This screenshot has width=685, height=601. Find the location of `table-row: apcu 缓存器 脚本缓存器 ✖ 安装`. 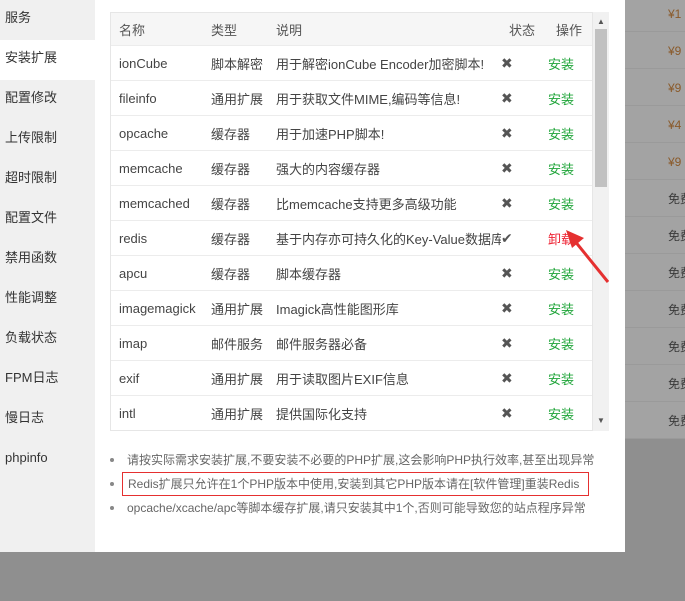

table-row: apcu 缓存器 脚本缓存器 ✖ 安装 is located at coordinates (351, 273).